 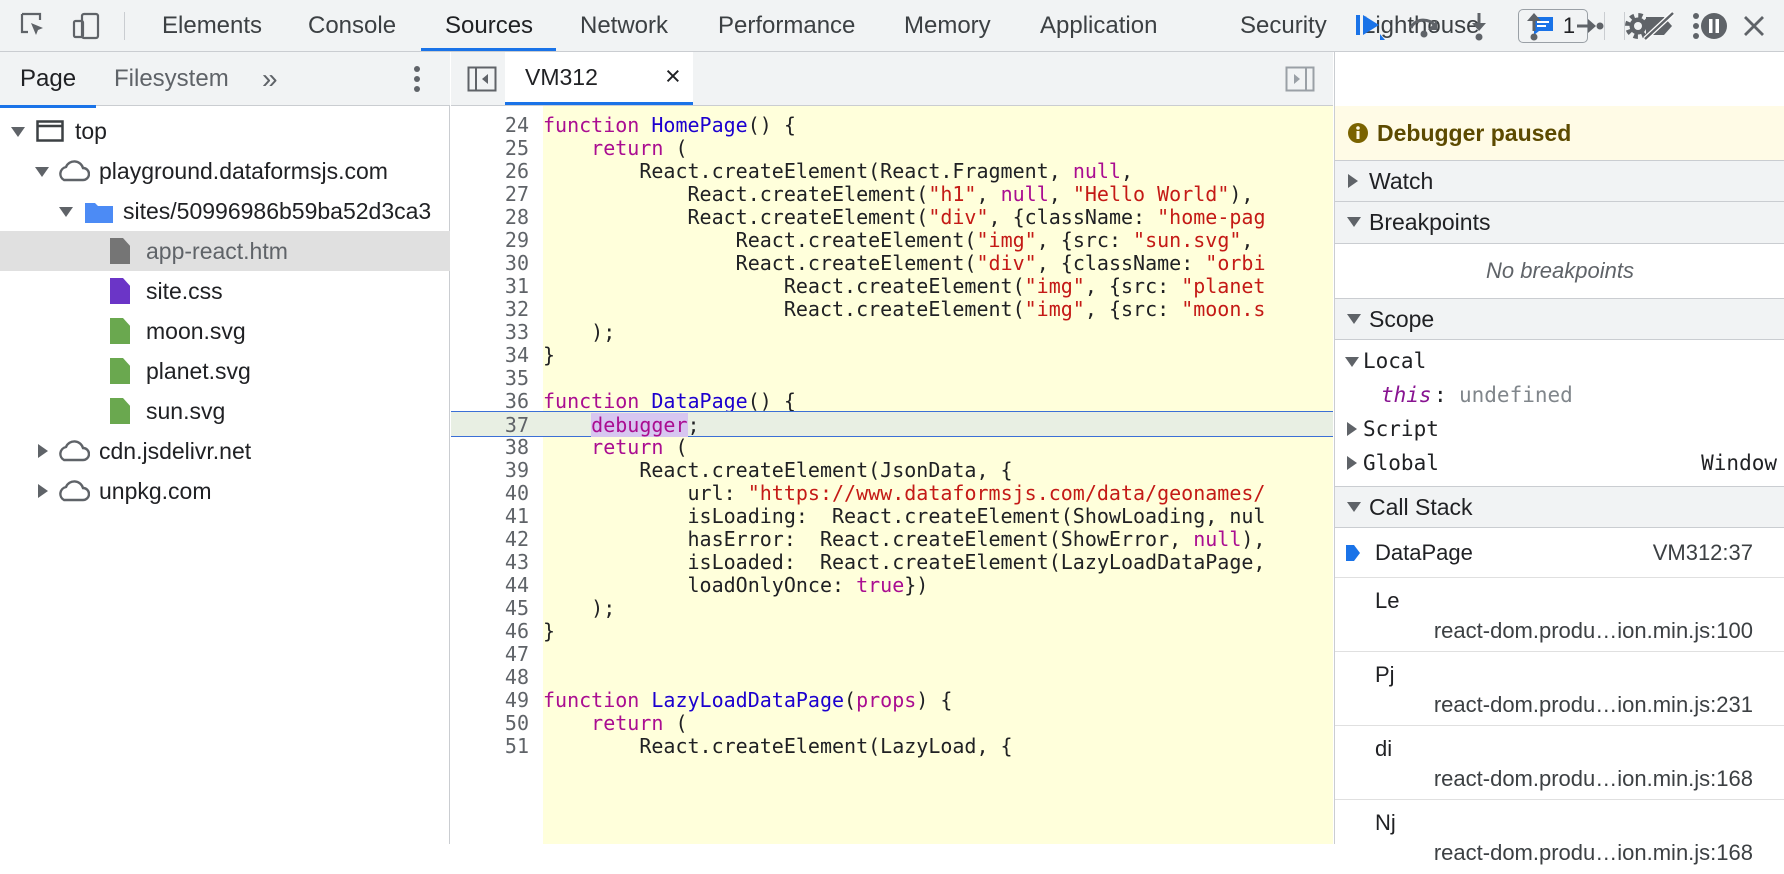 What do you see at coordinates (488, 25) in the screenshot?
I see `tab-sources: Sources` at bounding box center [488, 25].